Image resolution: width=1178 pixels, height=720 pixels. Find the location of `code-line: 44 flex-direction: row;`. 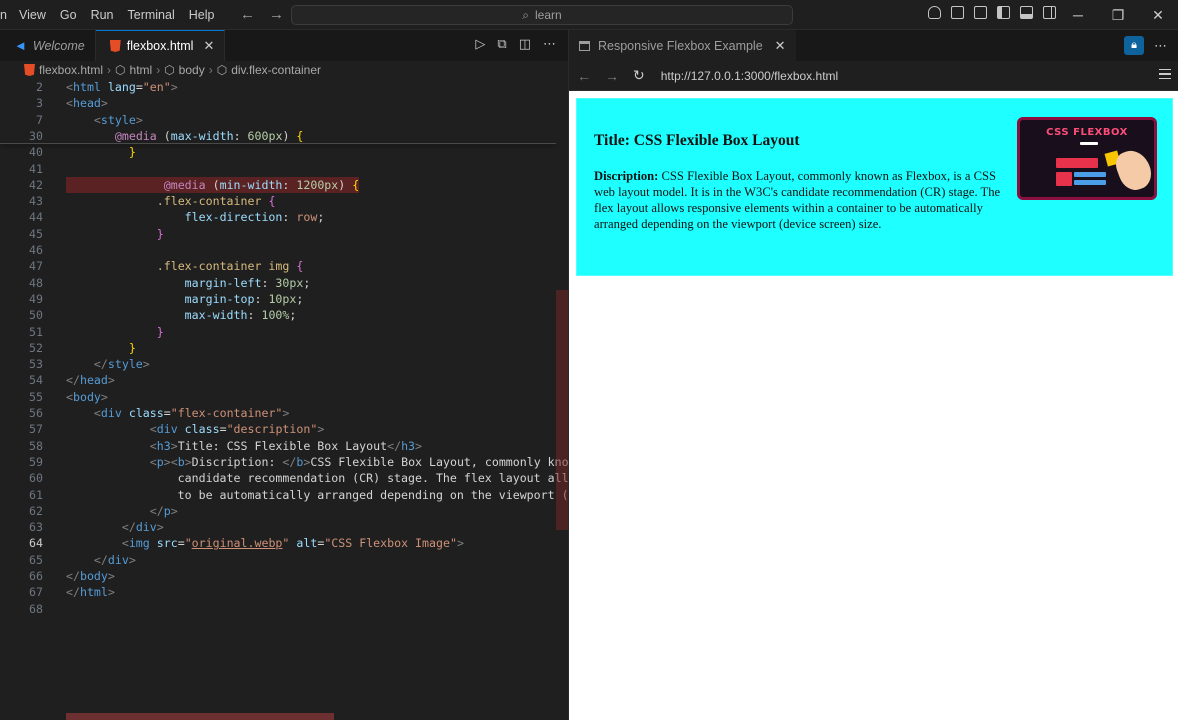

code-line: 44 flex-direction: row; is located at coordinates (284, 217).